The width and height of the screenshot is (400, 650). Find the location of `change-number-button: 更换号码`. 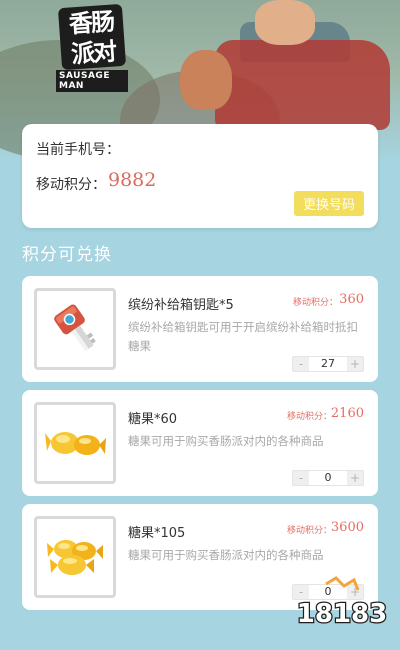

change-number-button: 更换号码 is located at coordinates (329, 203).